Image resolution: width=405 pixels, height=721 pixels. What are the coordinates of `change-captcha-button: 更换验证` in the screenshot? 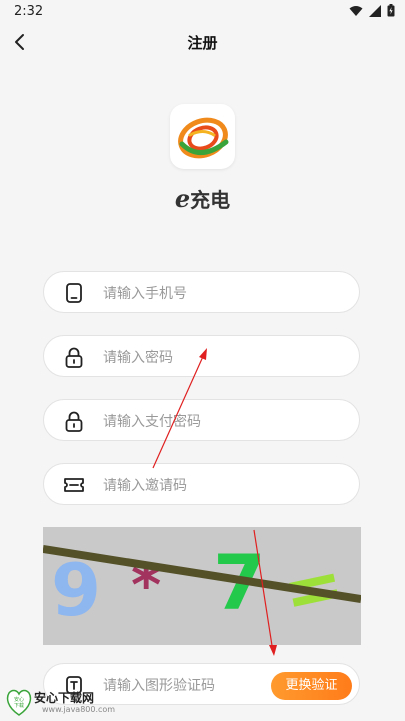 It's located at (311, 686).